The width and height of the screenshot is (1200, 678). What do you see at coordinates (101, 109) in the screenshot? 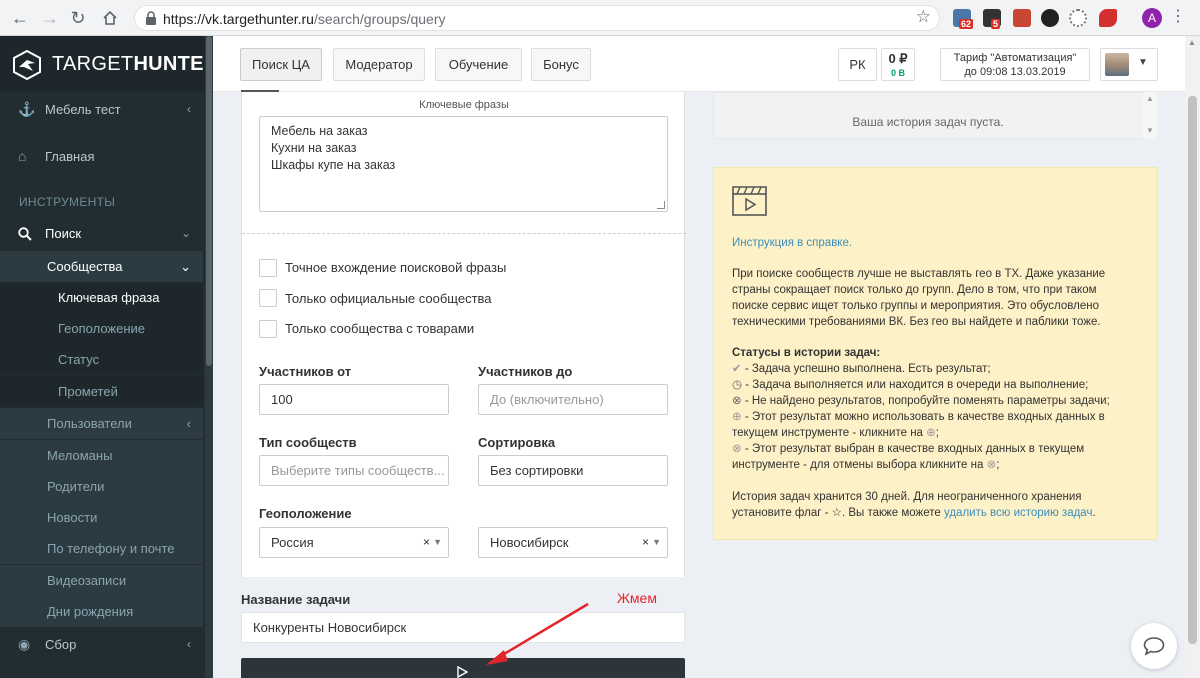
I see `sidebar-item-project: ⚓ Мебель тест ‹` at bounding box center [101, 109].